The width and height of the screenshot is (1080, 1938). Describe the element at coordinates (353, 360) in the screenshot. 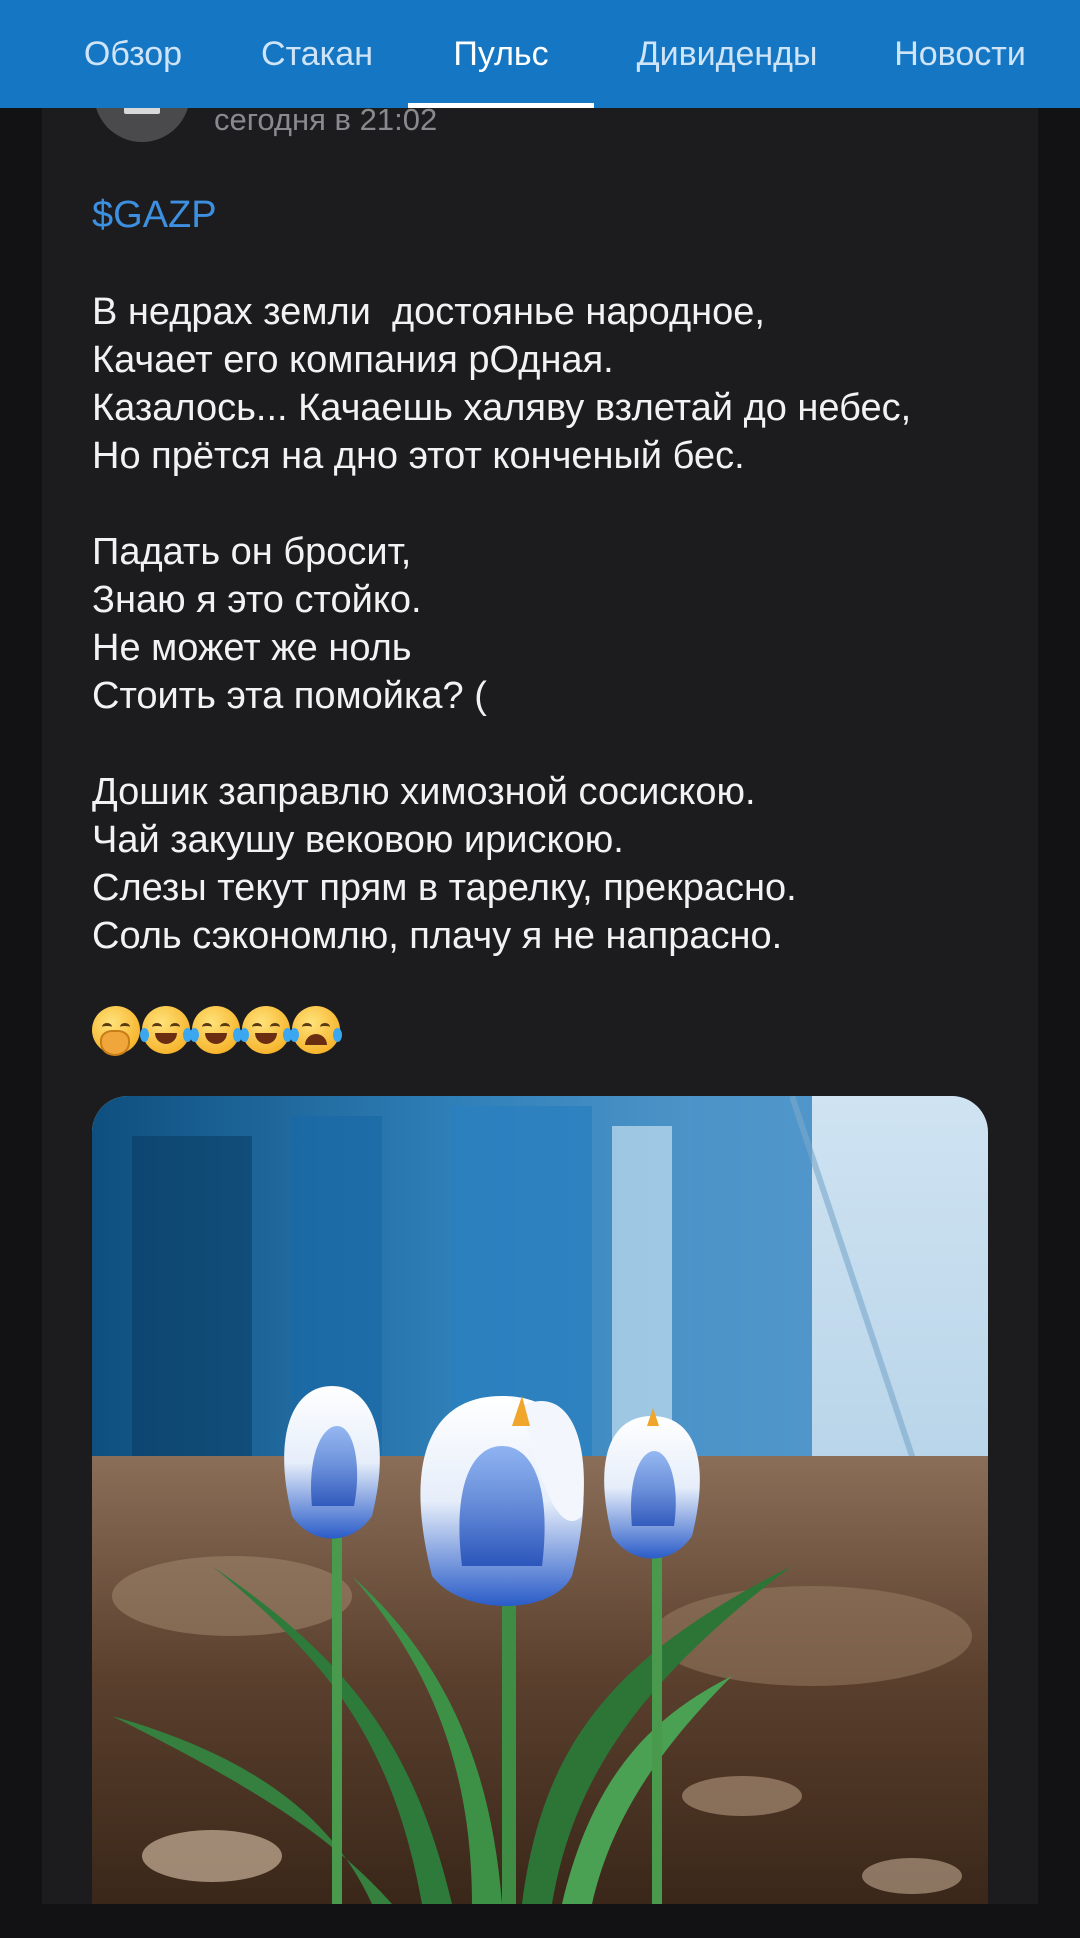

I see `text-line: Качает его компания рОдная.` at that location.